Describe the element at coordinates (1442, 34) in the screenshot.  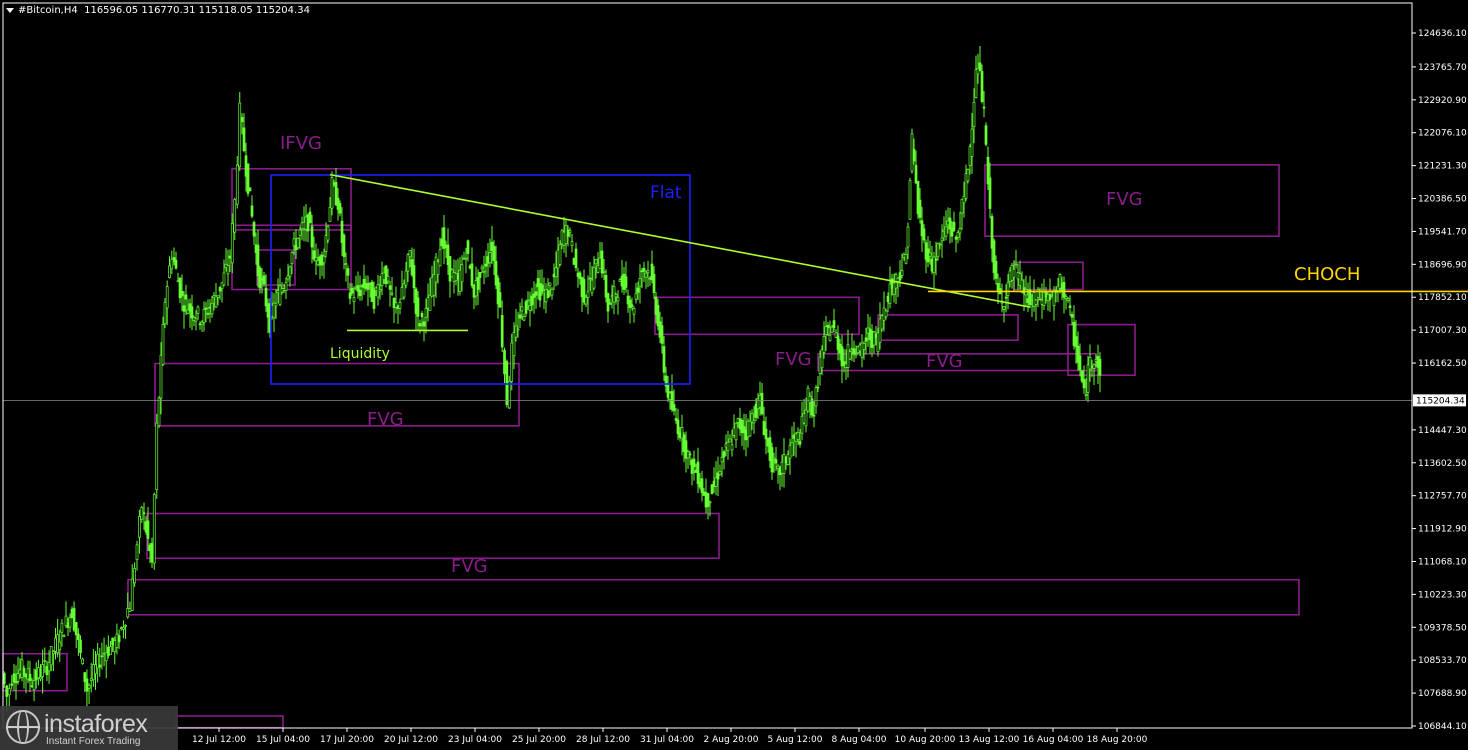
I see `price-tick-label: 124636.10` at that location.